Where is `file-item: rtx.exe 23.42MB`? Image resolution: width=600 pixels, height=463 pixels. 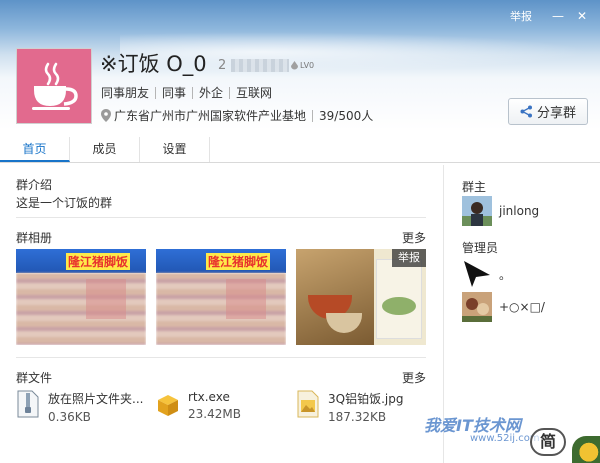
file-item: rtx.exe 23.42MB is located at coordinates (198, 405).